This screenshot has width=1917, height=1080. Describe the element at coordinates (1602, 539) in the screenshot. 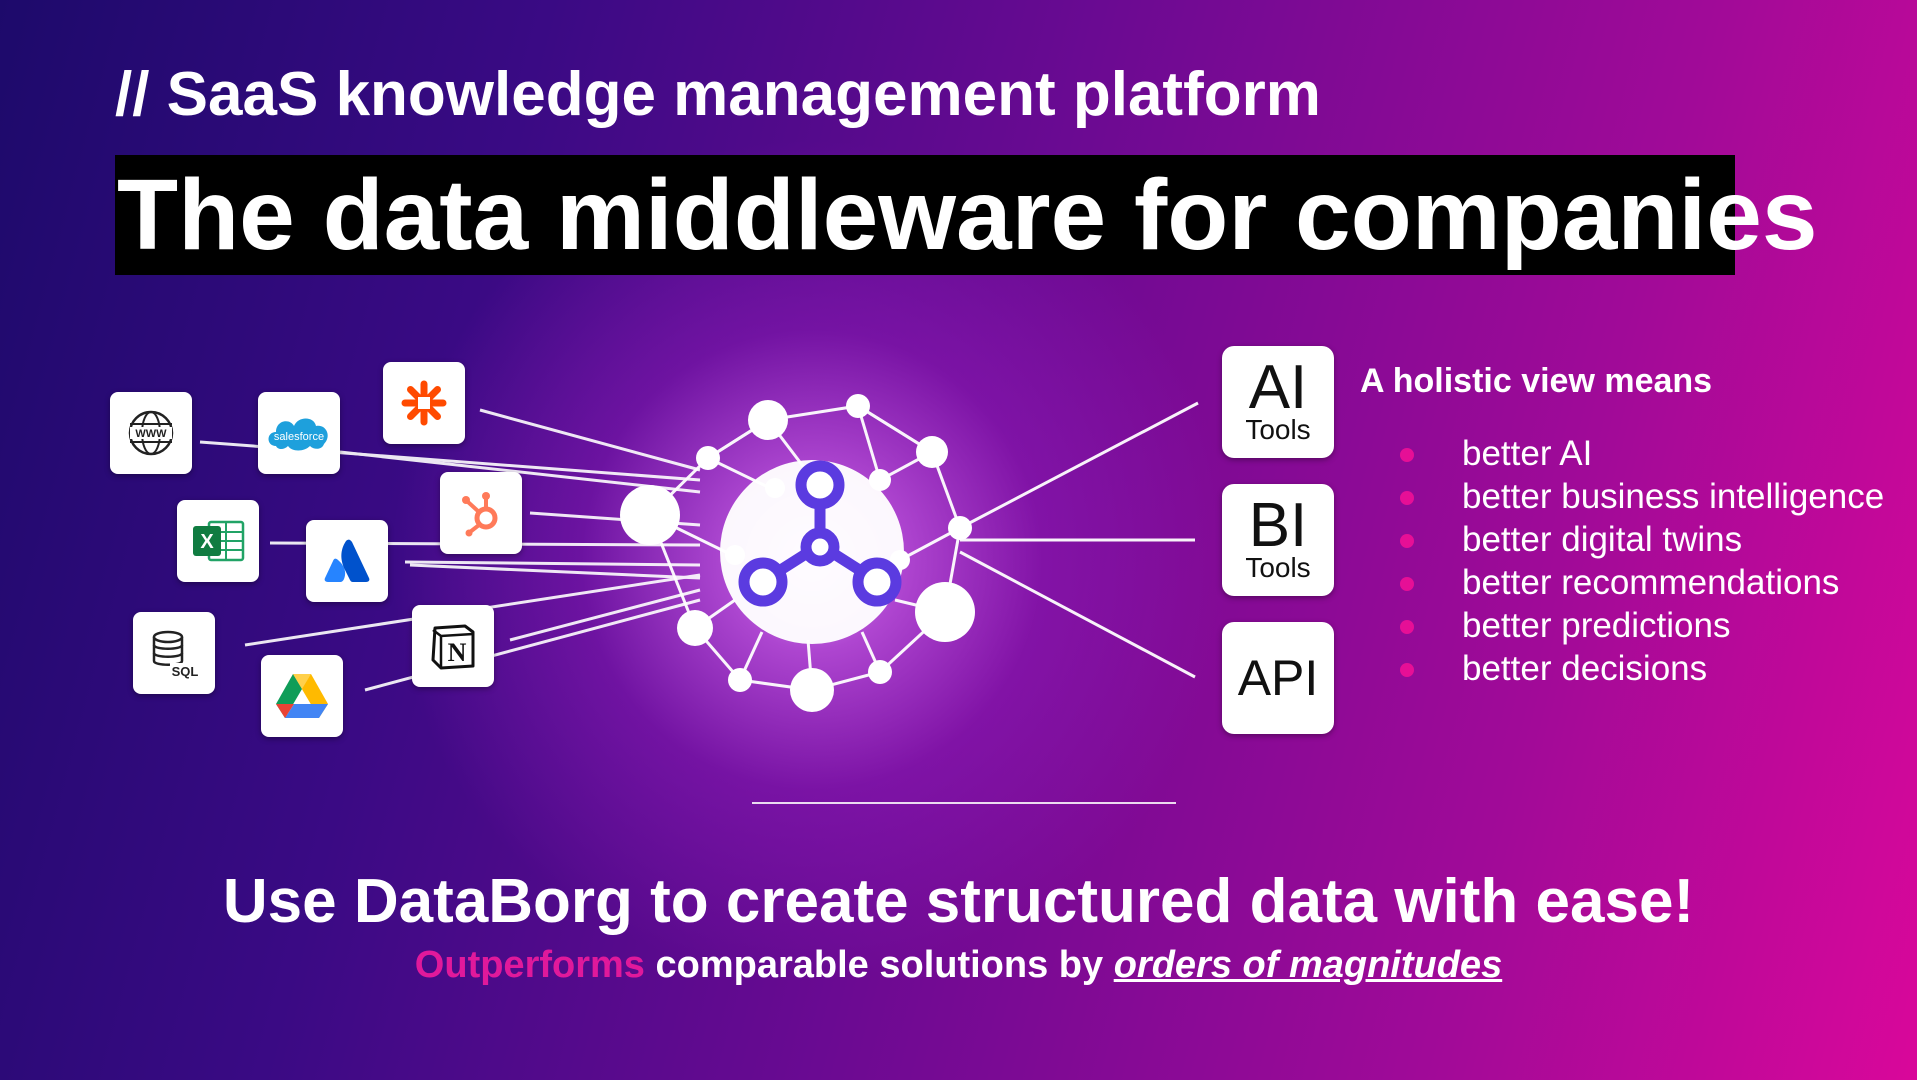

I see `benefit-text: better digital twins` at that location.